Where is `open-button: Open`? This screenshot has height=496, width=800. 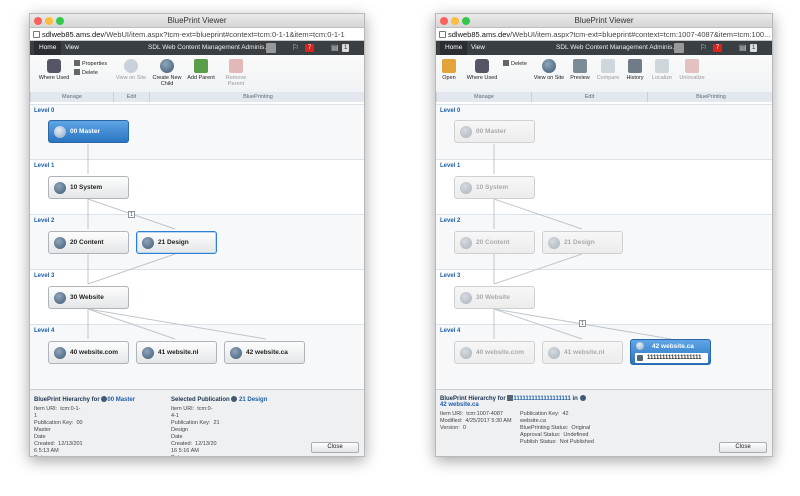 open-button: Open is located at coordinates (449, 70).